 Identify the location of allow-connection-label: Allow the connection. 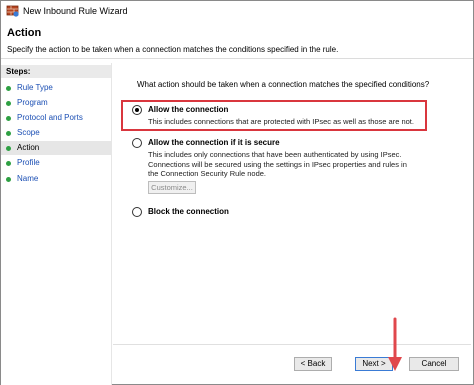
(188, 109).